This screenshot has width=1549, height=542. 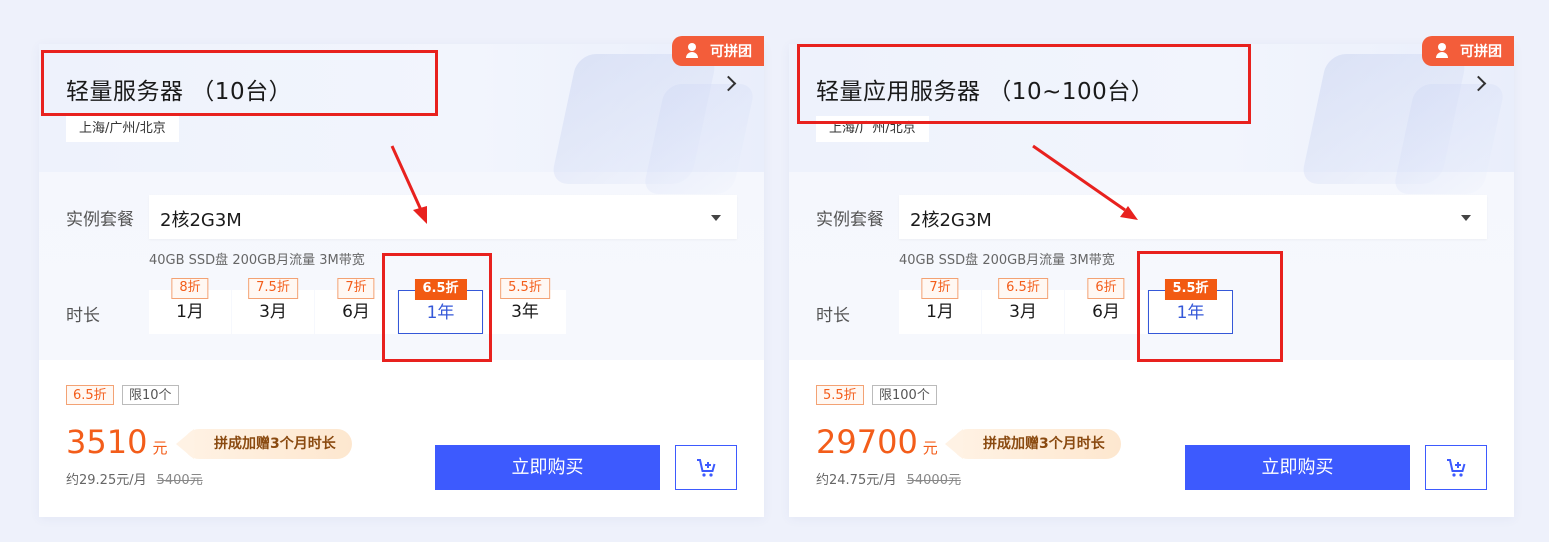 I want to click on discount-tag: 7.5折, so click(x=273, y=288).